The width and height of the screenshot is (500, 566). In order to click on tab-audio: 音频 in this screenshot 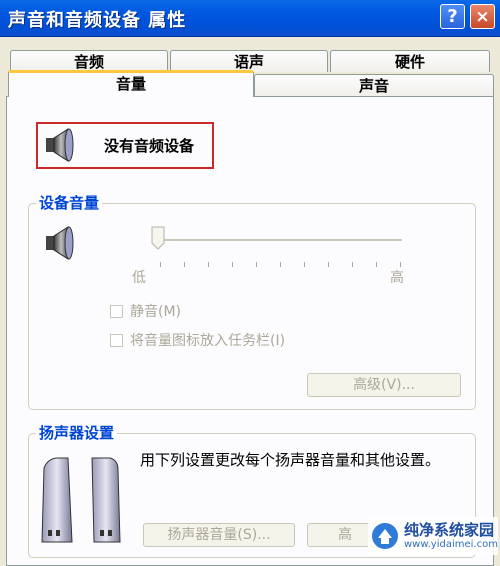, I will do `click(89, 61)`.